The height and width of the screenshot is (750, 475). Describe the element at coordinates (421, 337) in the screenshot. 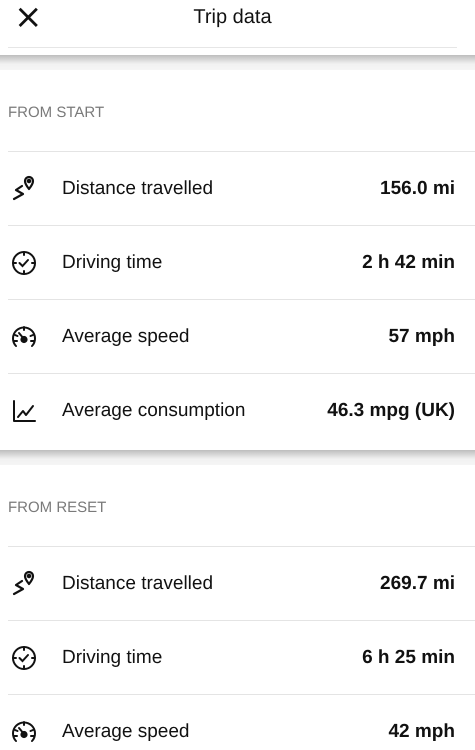

I see `stat-value: 57 mph` at that location.